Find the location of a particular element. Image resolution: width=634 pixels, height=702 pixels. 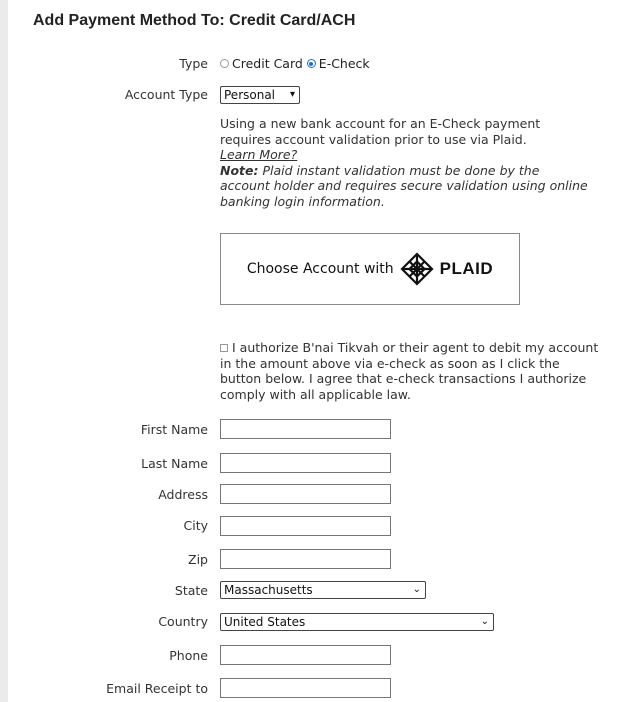

phone-label: Phone is located at coordinates (188, 655).